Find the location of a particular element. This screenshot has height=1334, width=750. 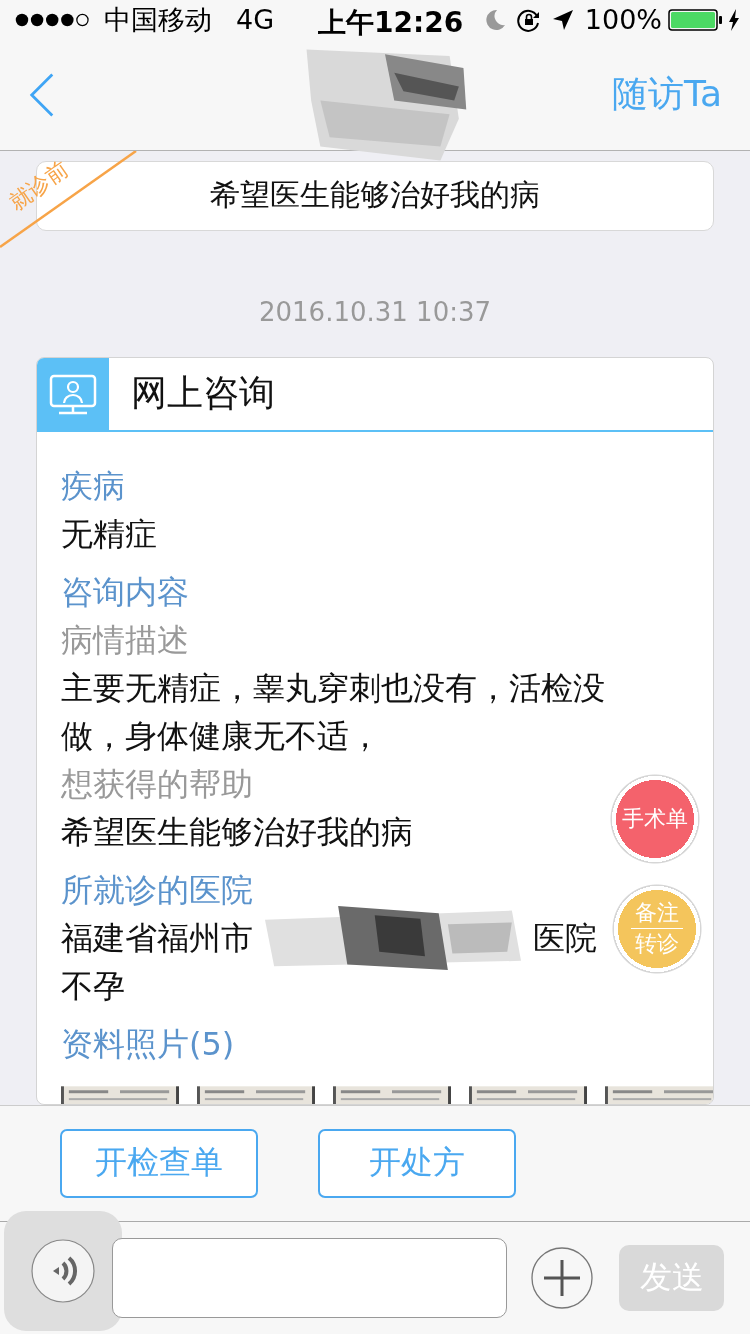

voice-button is located at coordinates (63, 1270).